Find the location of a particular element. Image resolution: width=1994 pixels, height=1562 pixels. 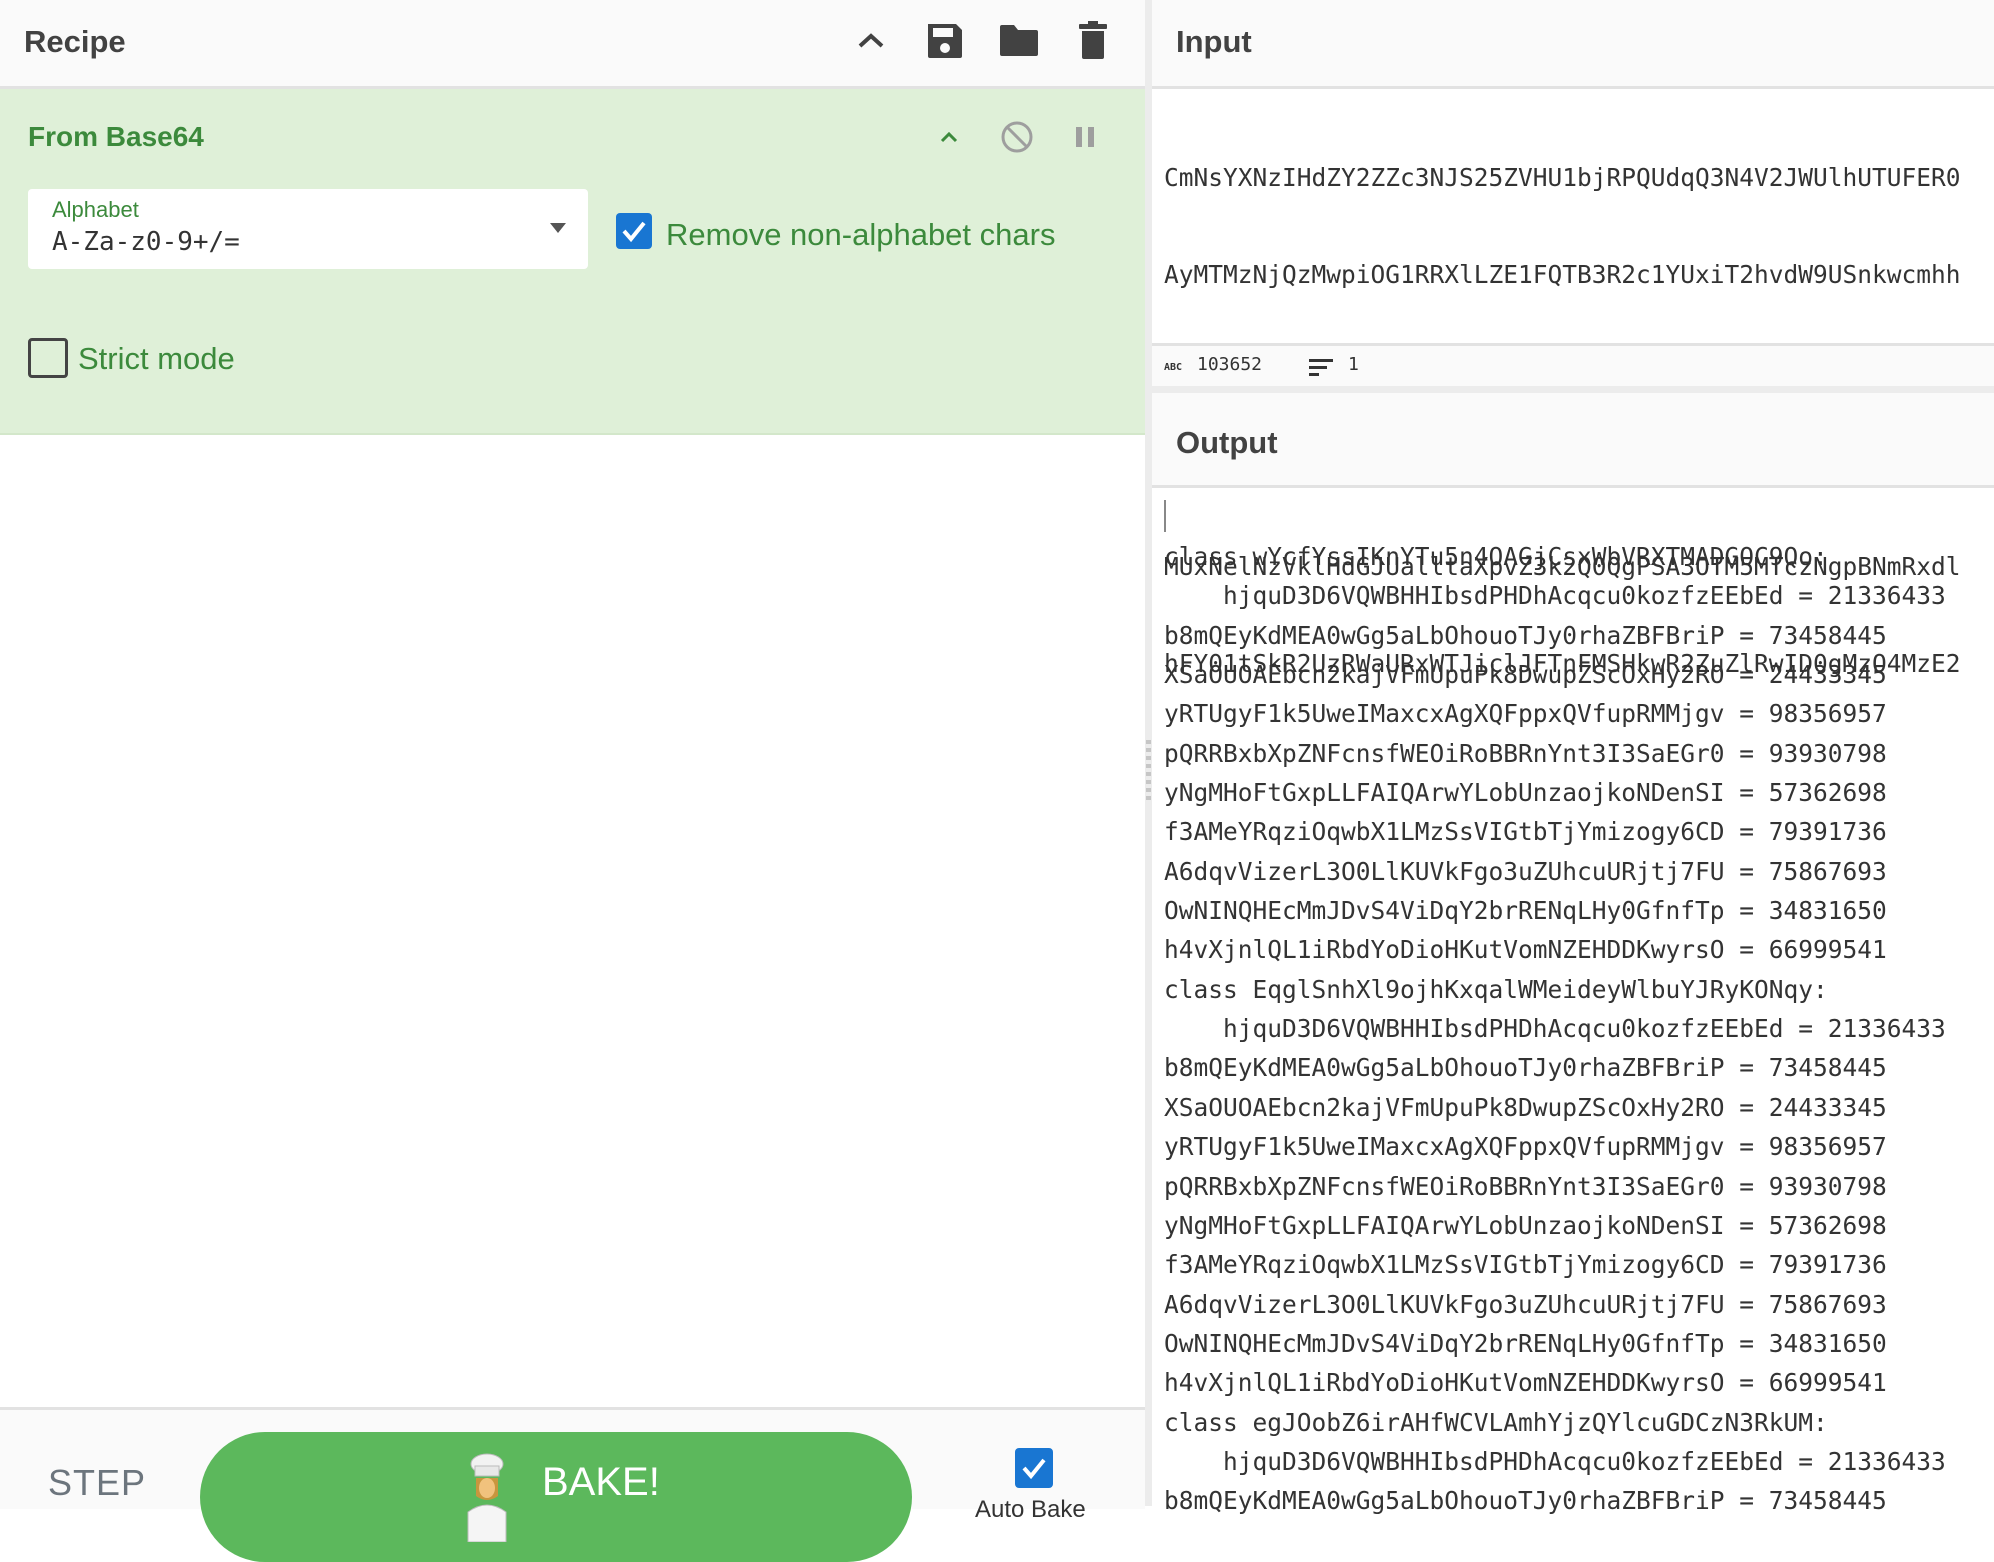

svg-text: ABC is located at coordinates (1173, 367).